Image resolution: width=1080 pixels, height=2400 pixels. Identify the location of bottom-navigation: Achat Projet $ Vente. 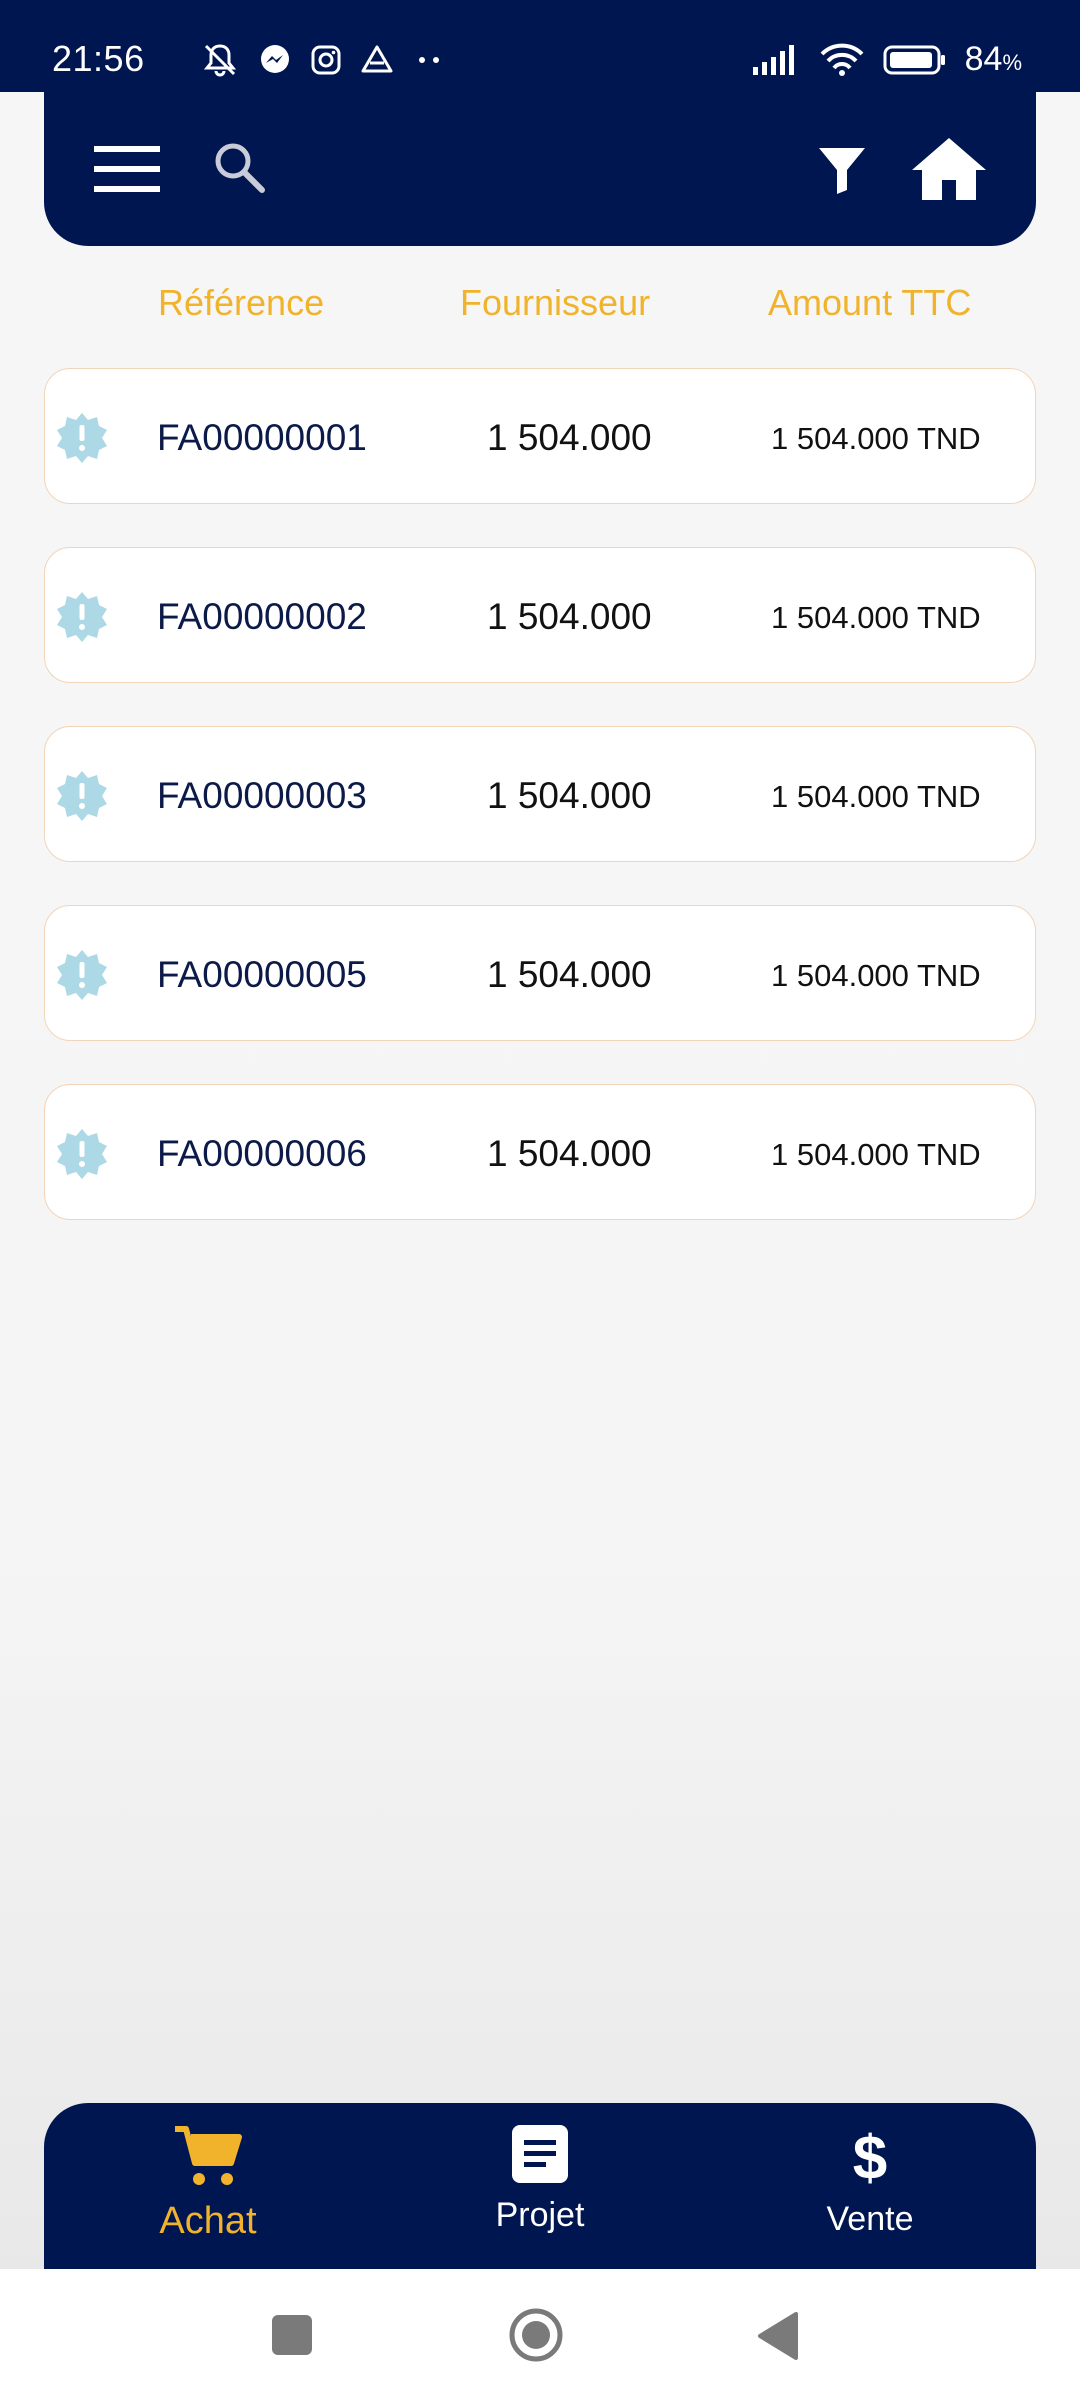
(540, 2186).